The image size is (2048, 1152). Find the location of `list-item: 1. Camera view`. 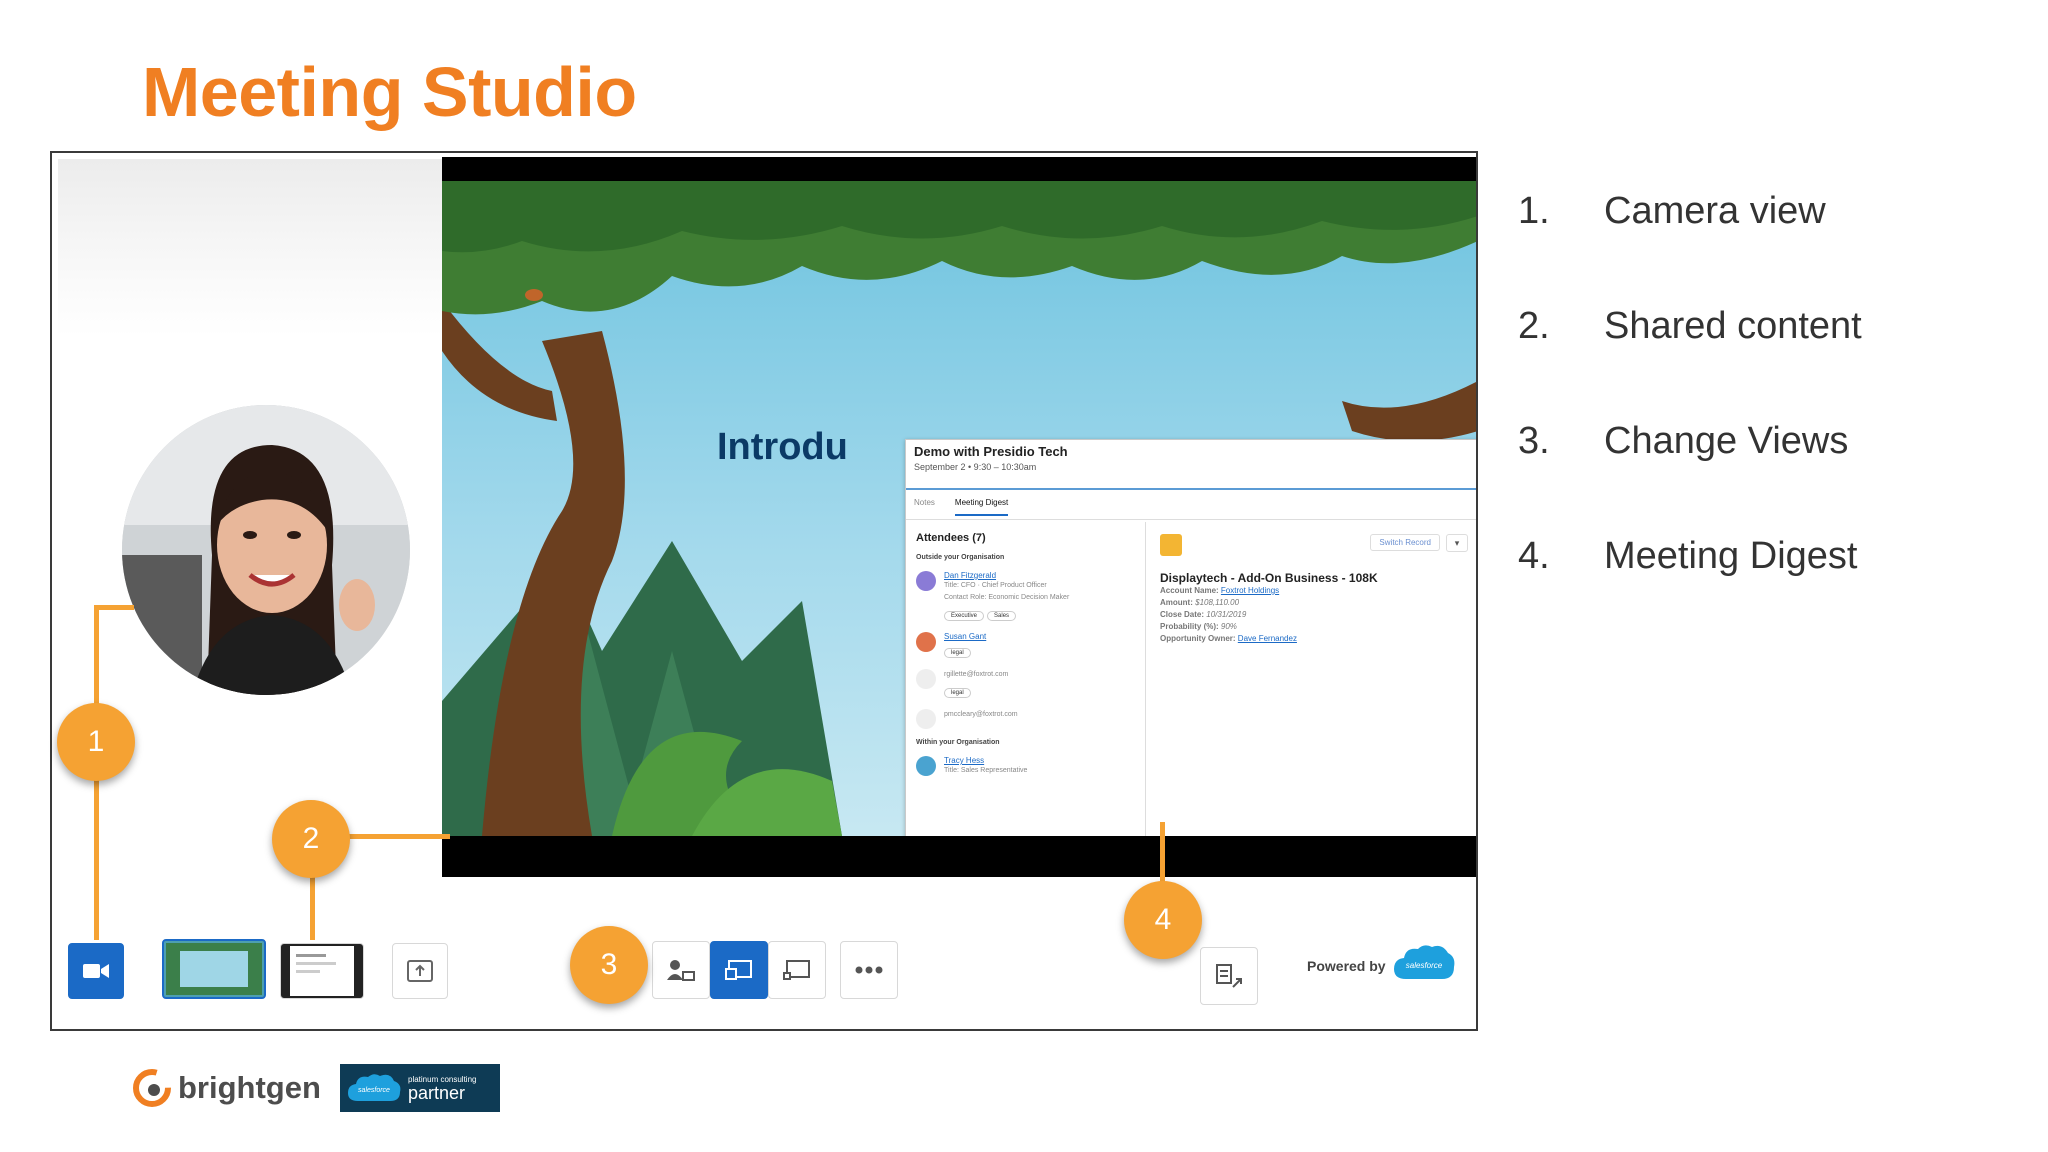

list-item: 1. Camera view is located at coordinates (1672, 211).